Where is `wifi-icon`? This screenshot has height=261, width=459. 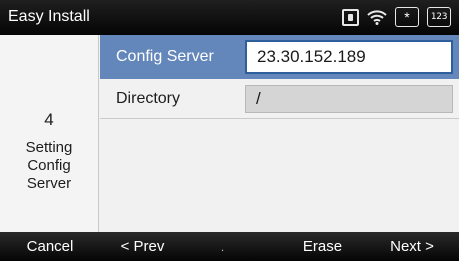 wifi-icon is located at coordinates (377, 17).